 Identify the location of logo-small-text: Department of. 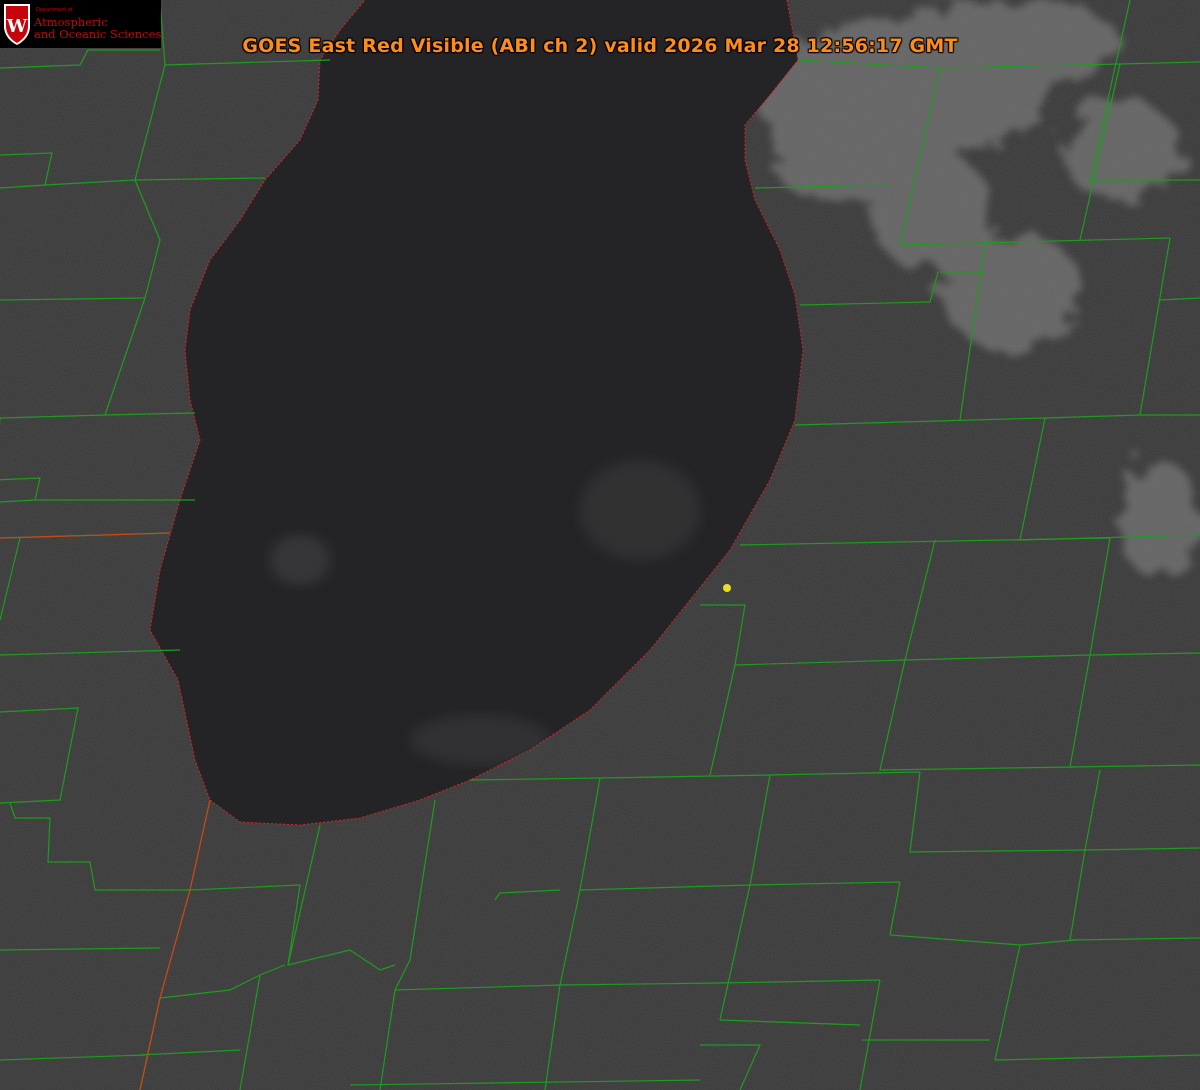
(54, 10).